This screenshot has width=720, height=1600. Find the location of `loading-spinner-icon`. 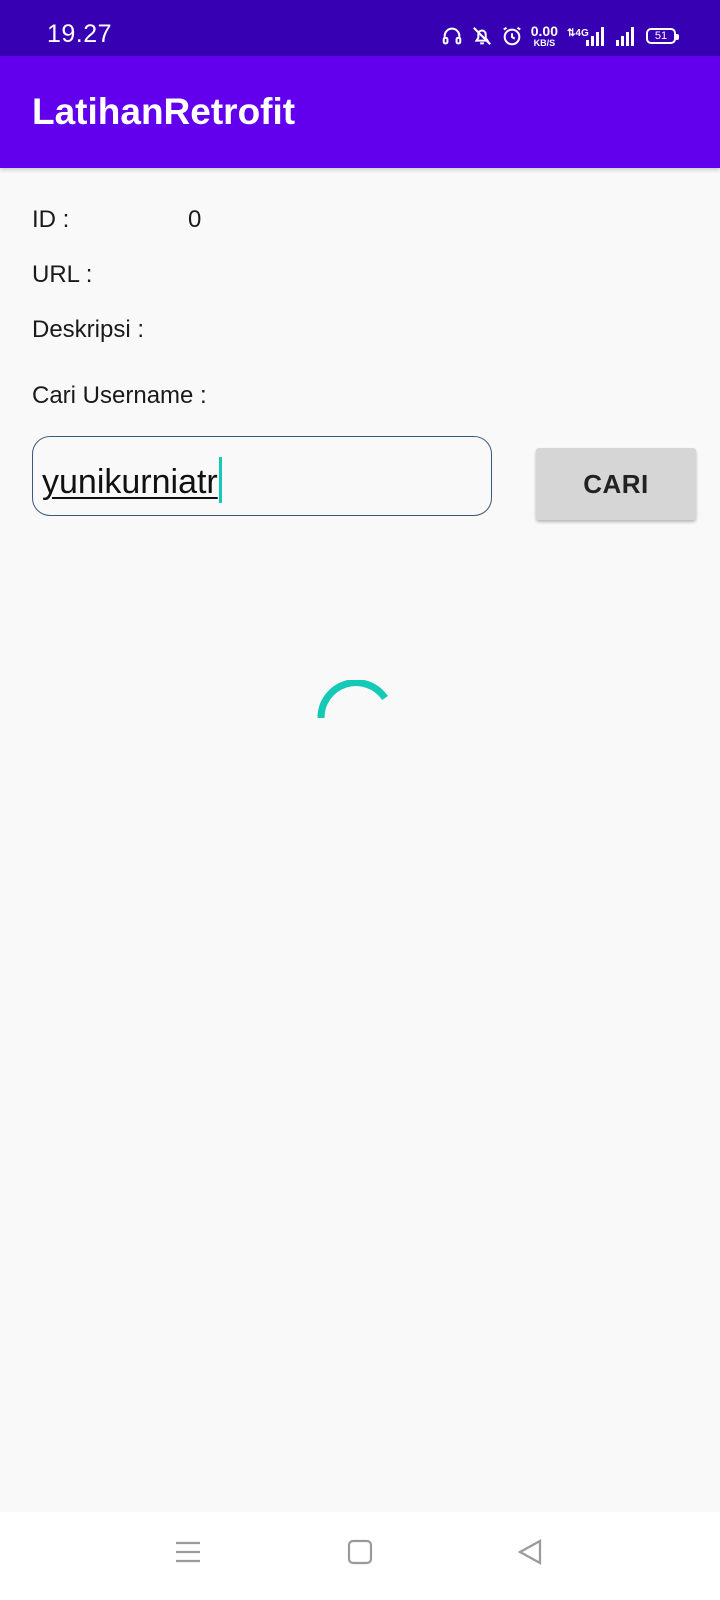

loading-spinner-icon is located at coordinates (352, 699).